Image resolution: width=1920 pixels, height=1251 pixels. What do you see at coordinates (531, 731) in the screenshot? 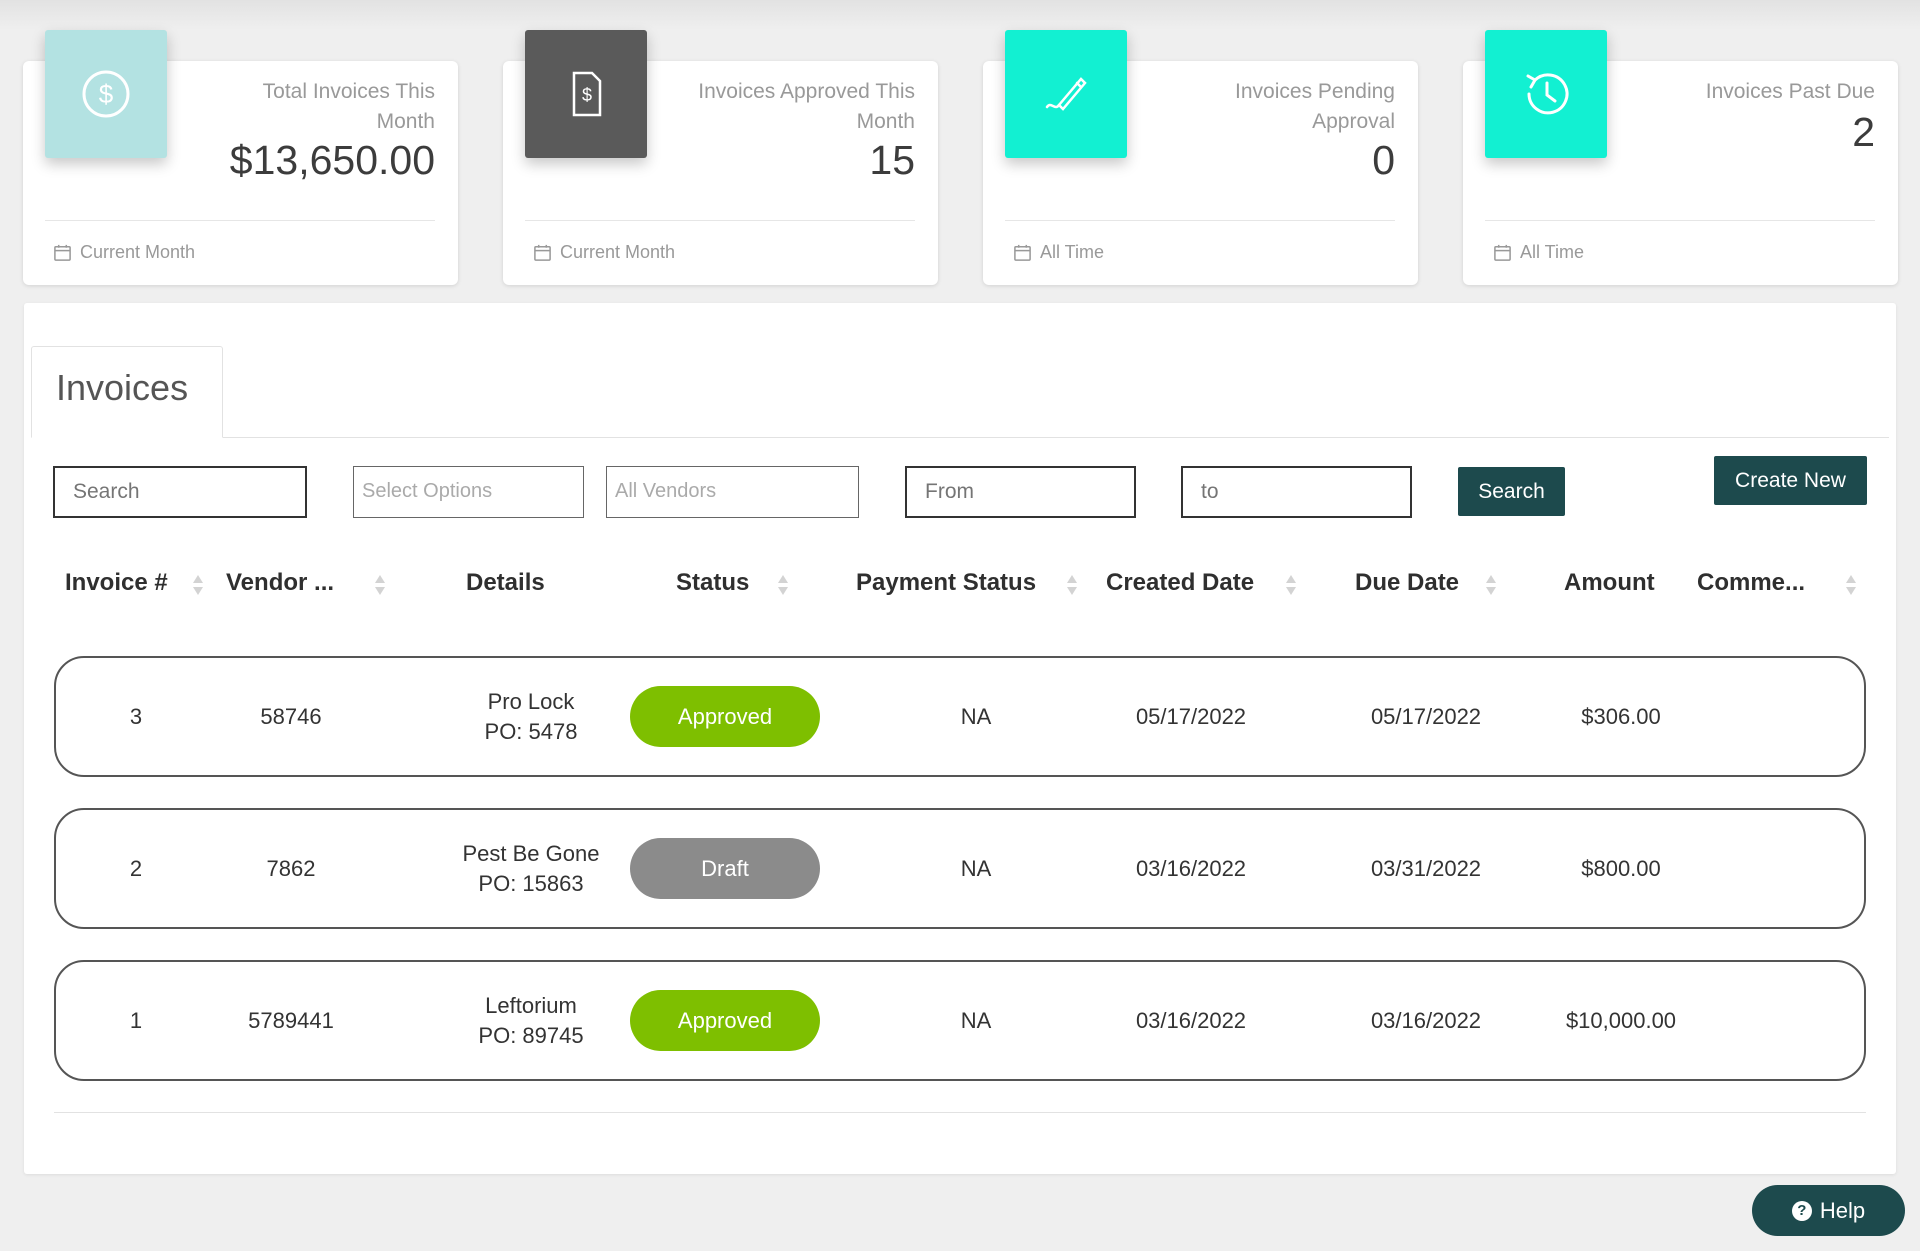
I see `details-po: PO: 5478` at bounding box center [531, 731].